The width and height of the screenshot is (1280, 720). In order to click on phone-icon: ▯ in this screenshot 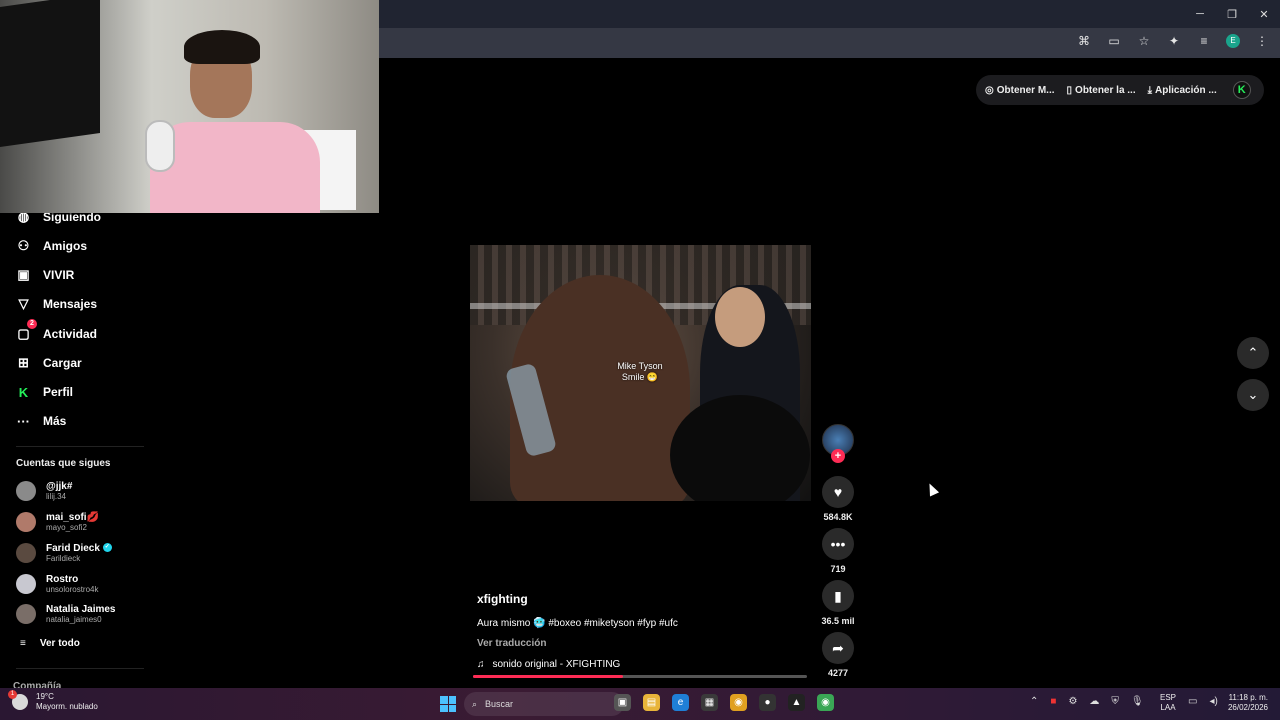, I will do `click(1069, 90)`.